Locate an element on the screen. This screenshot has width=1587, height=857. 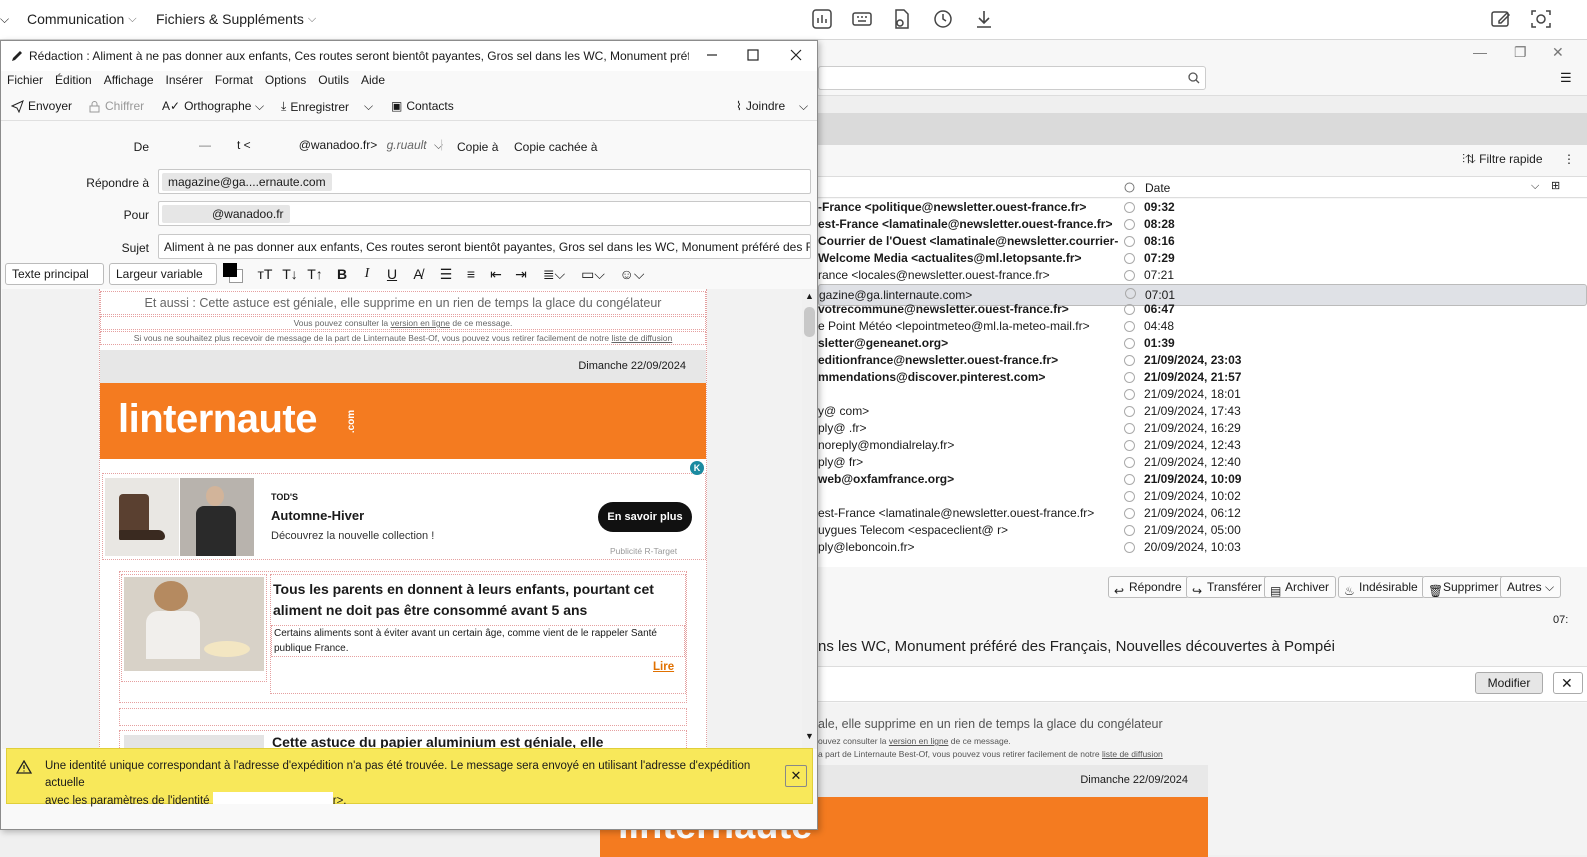
paragraph-format-select: Texte principal ⌵ is located at coordinates (54, 282).